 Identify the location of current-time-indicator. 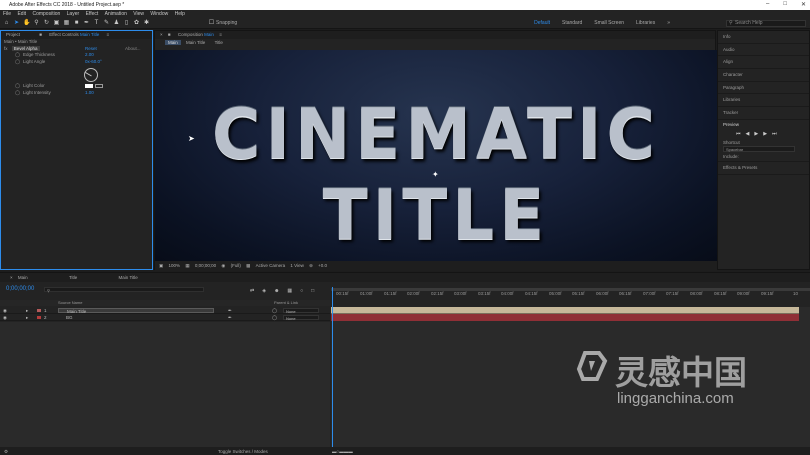
(332, 367).